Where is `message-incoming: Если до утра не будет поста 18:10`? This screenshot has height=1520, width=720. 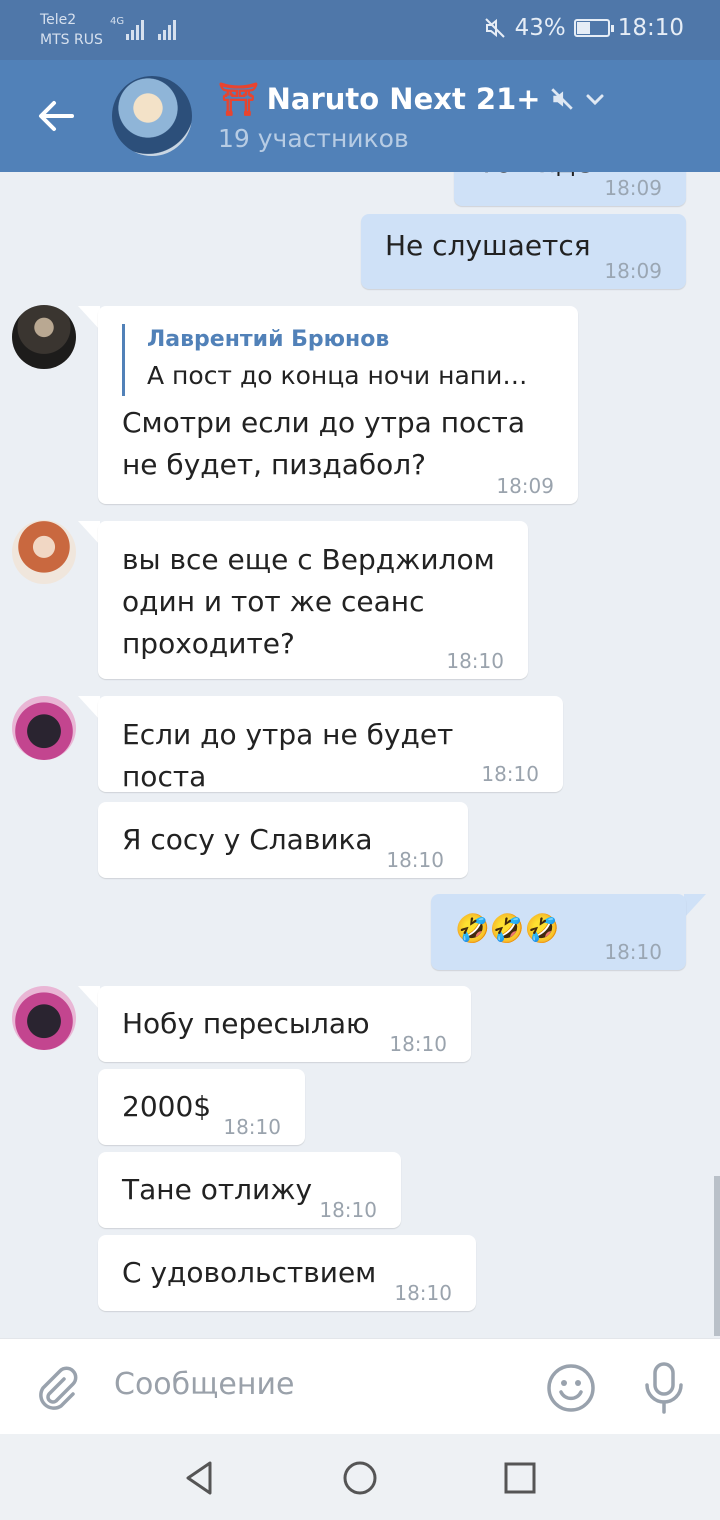 message-incoming: Если до утра не будет поста 18:10 is located at coordinates (330, 744).